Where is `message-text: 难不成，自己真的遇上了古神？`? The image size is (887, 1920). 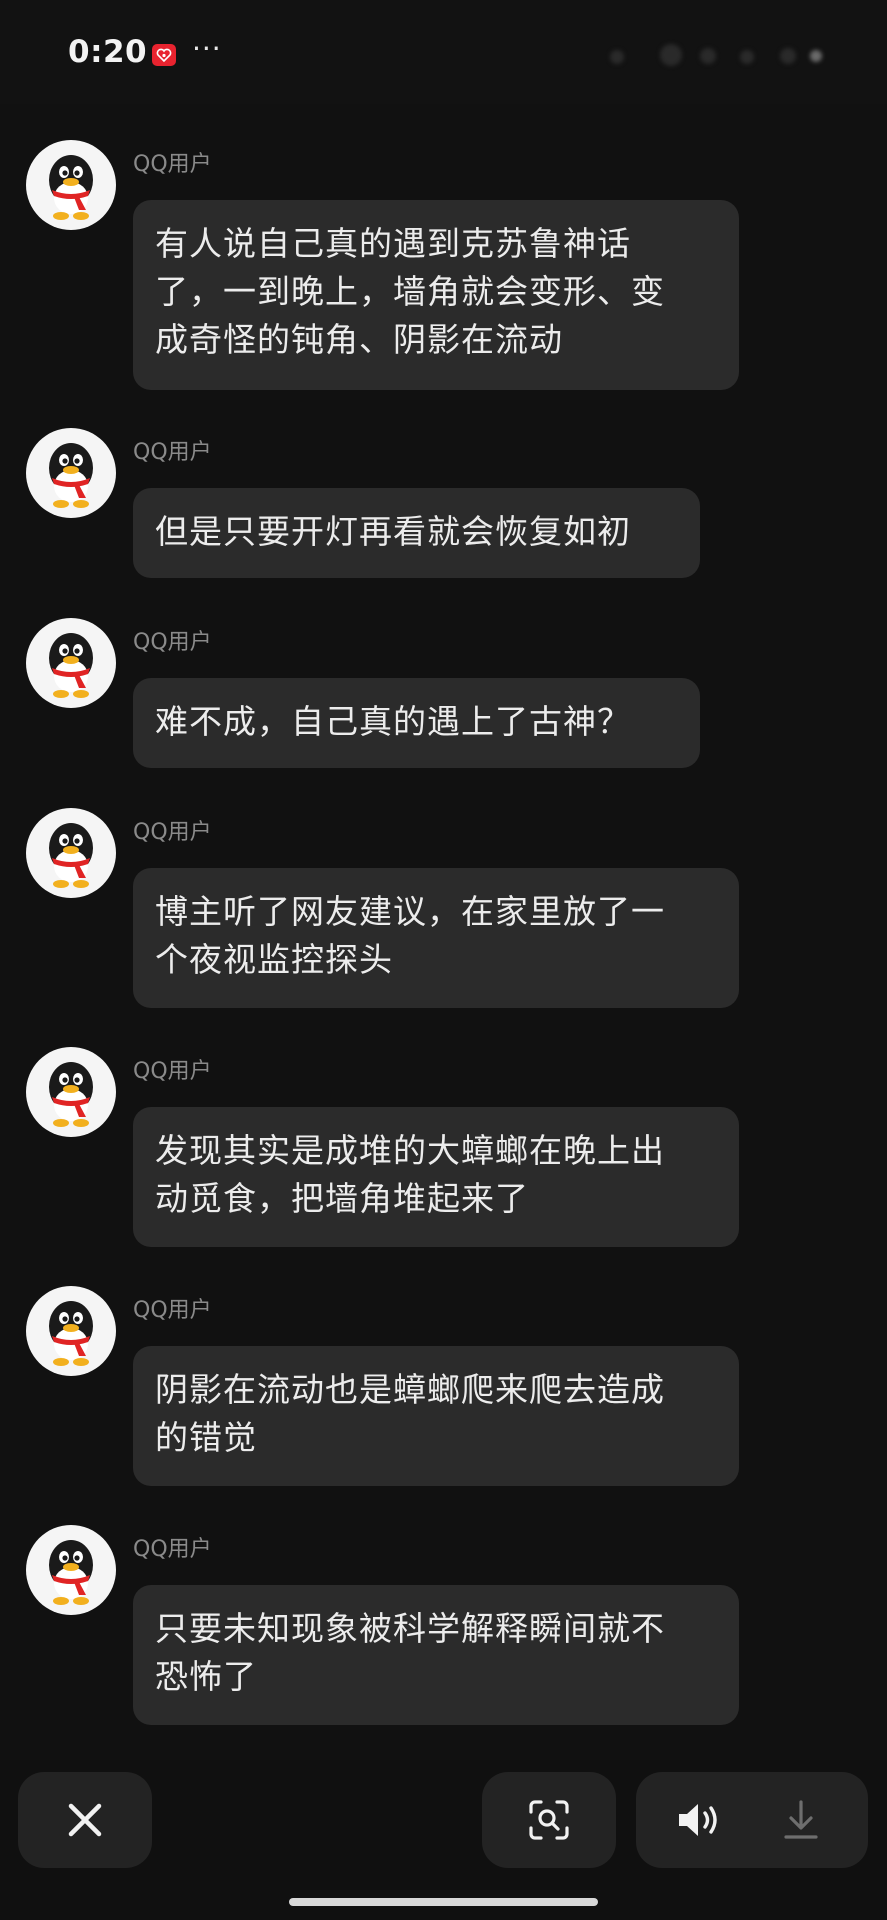
message-text: 难不成，自己真的遇上了古神？ is located at coordinates (393, 721).